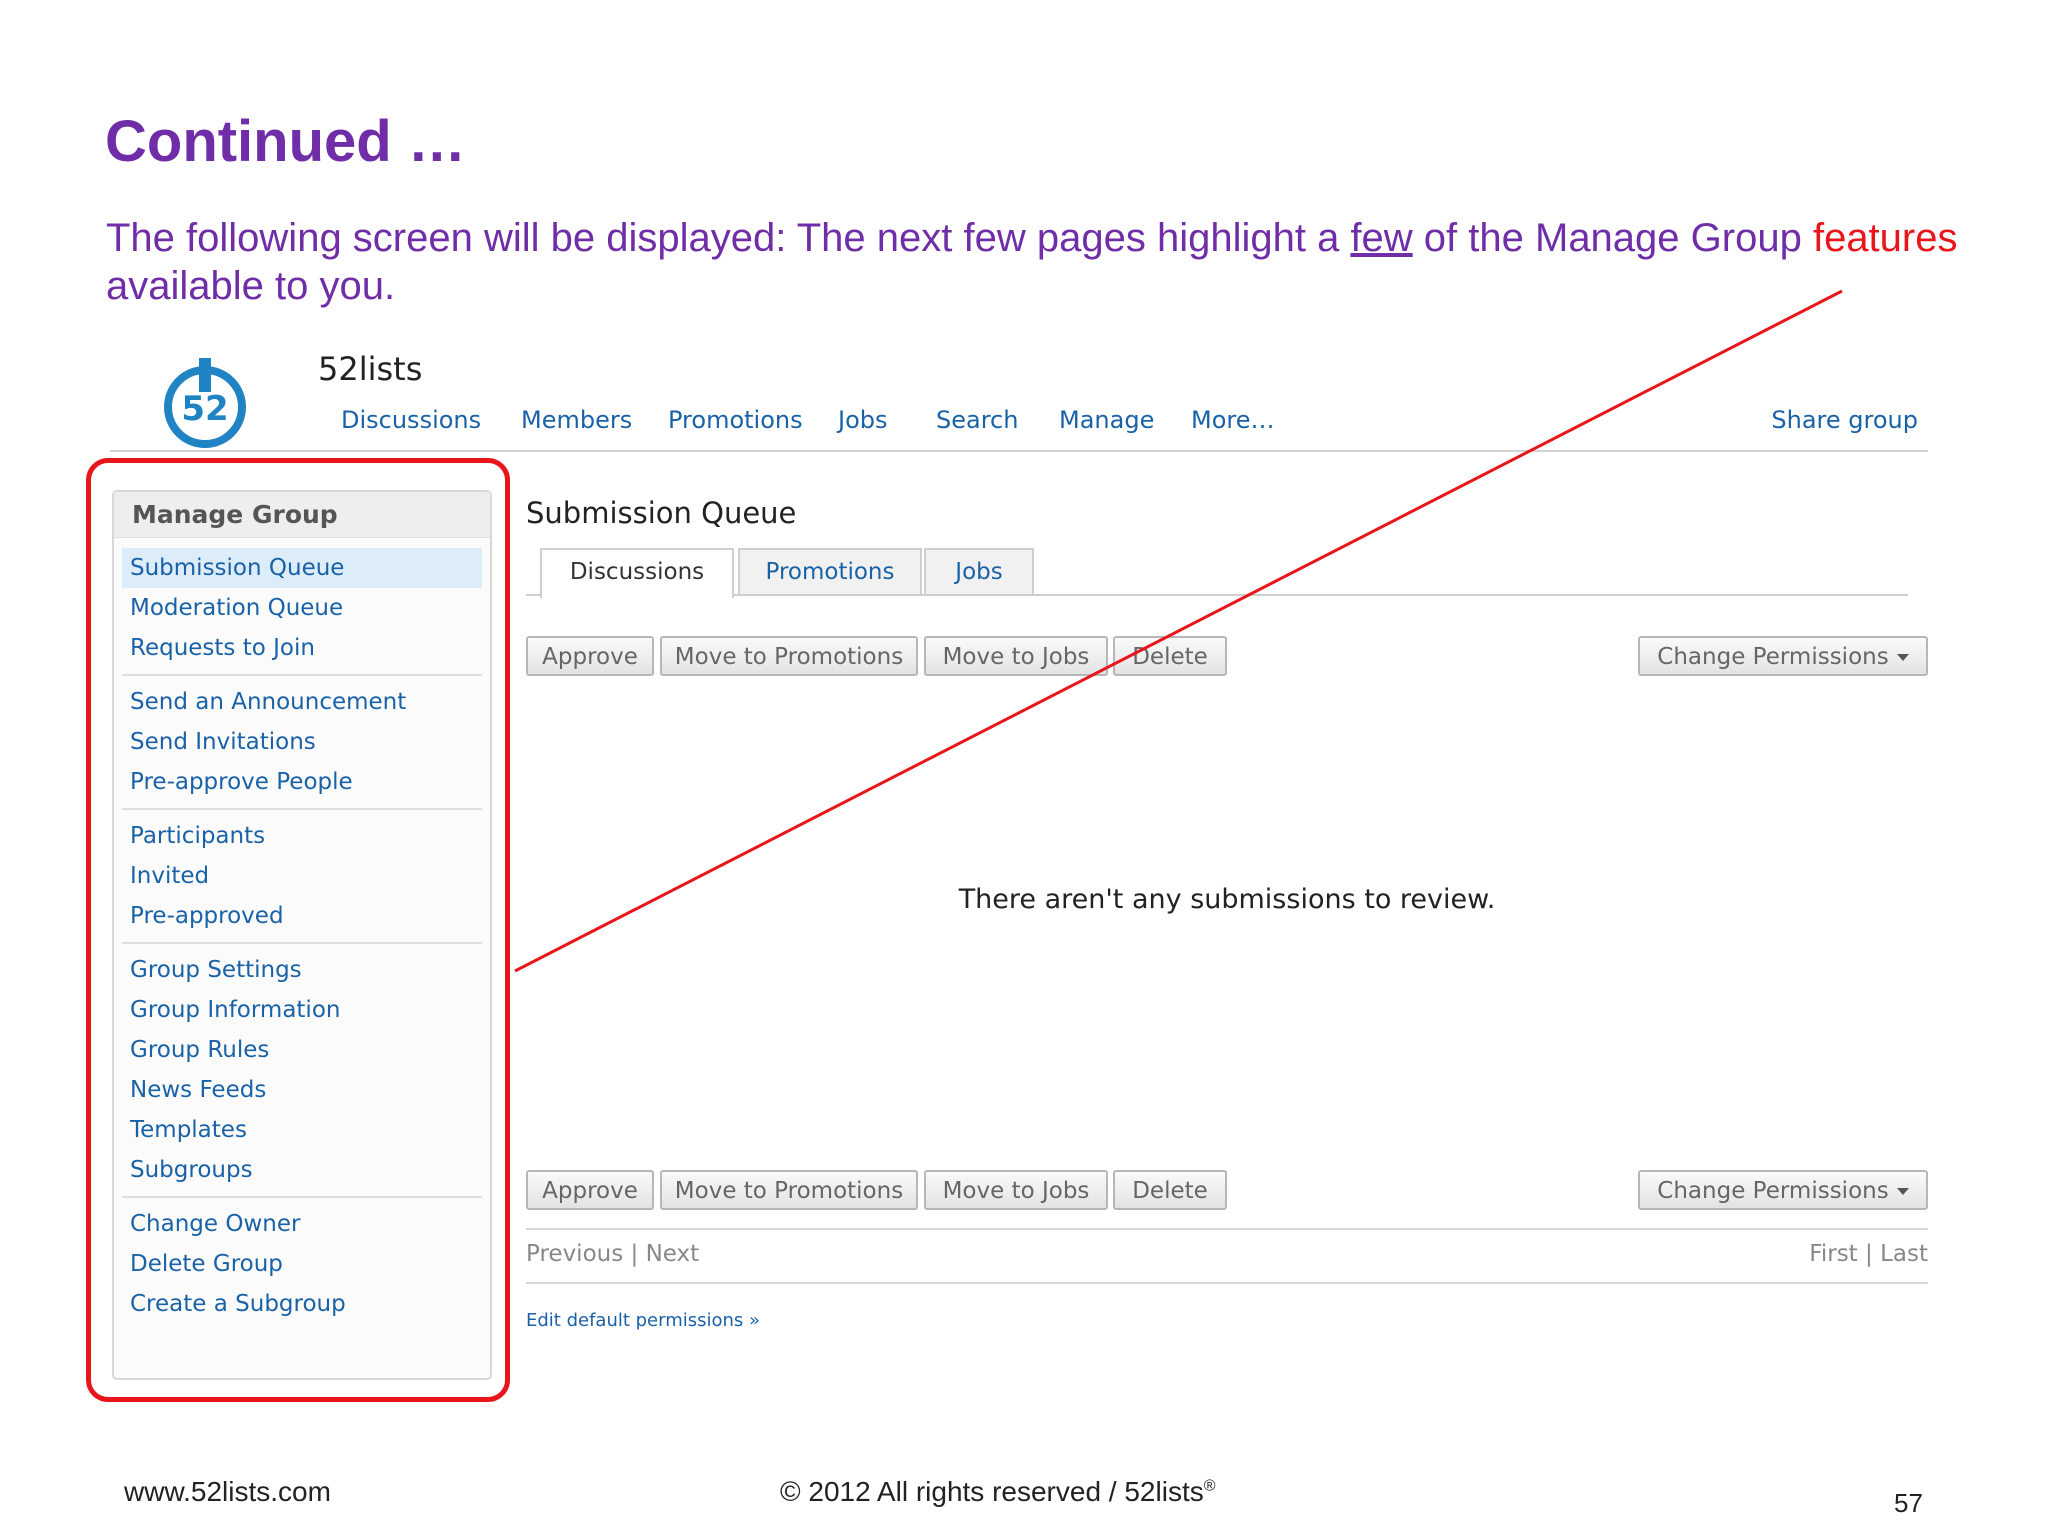 Image resolution: width=2048 pixels, height=1536 pixels. Describe the element at coordinates (411, 420) in the screenshot. I see `nav-discussions: Discussions` at that location.